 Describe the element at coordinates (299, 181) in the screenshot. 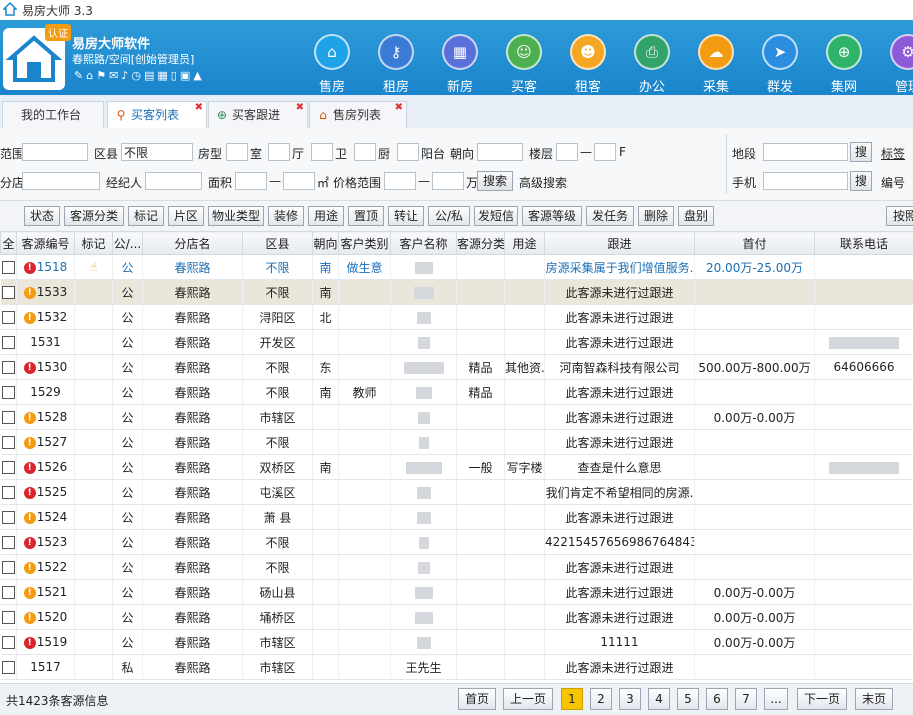

I see `area-to-input` at that location.